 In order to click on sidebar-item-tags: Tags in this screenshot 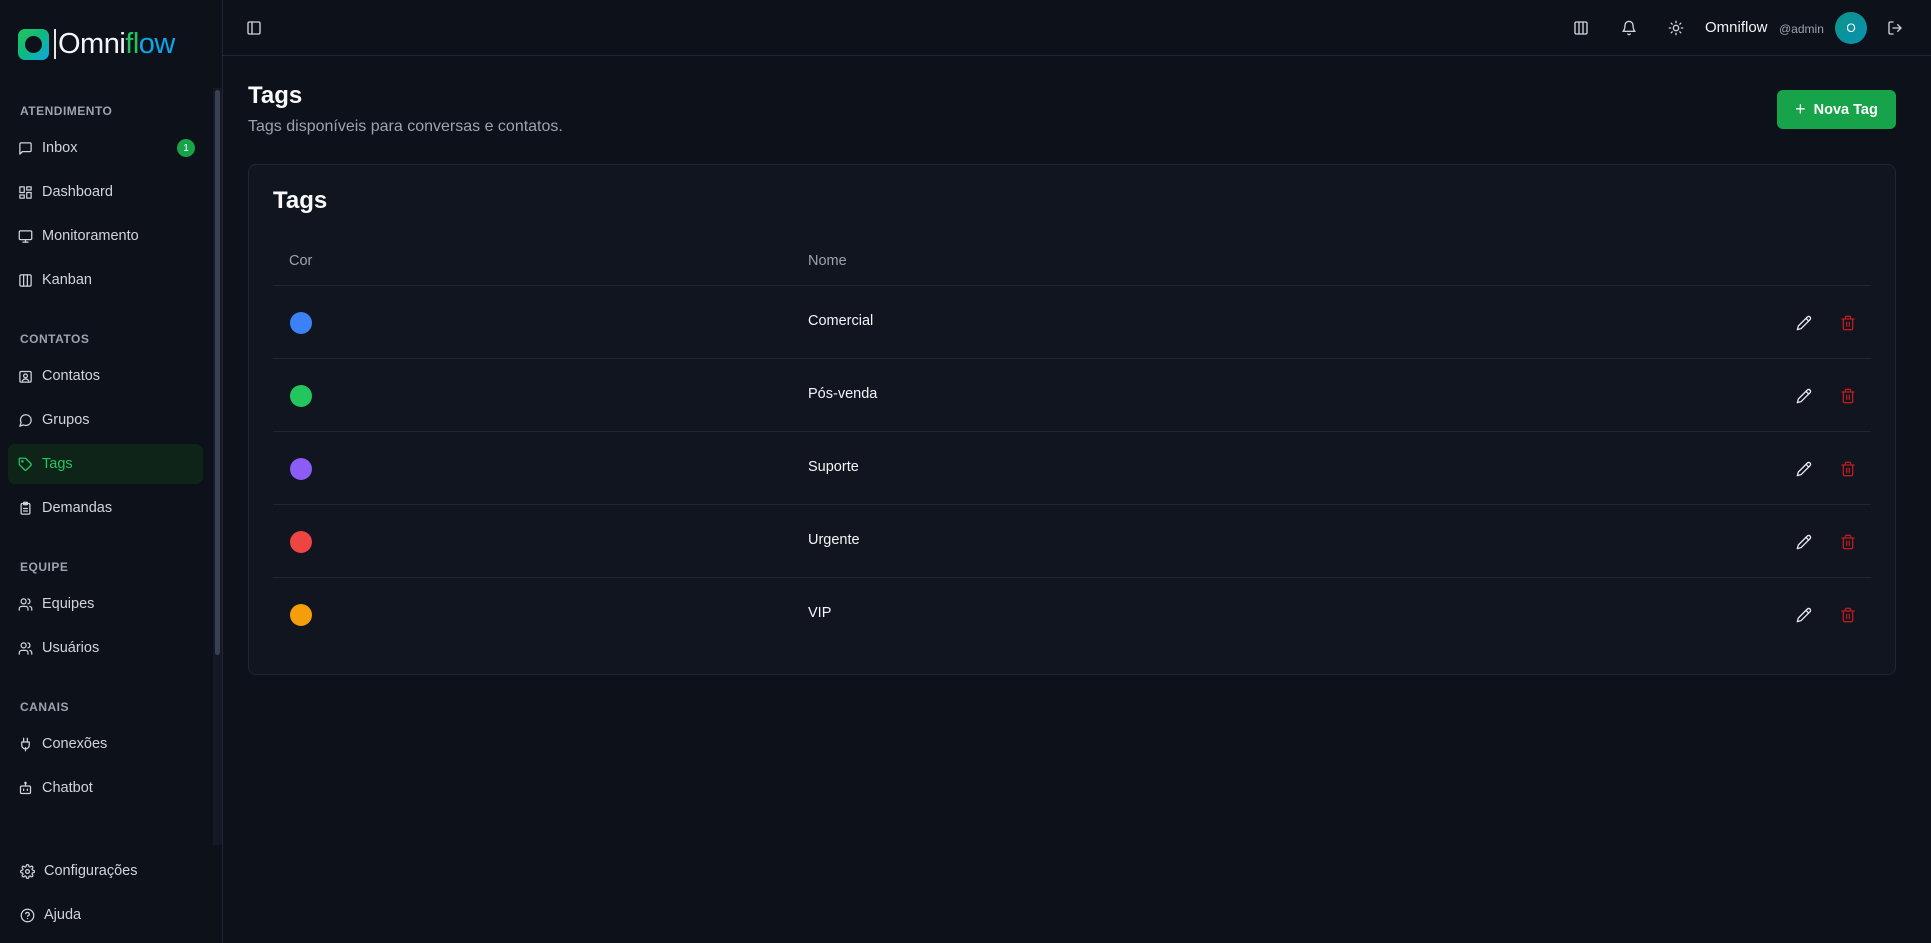, I will do `click(105, 464)`.